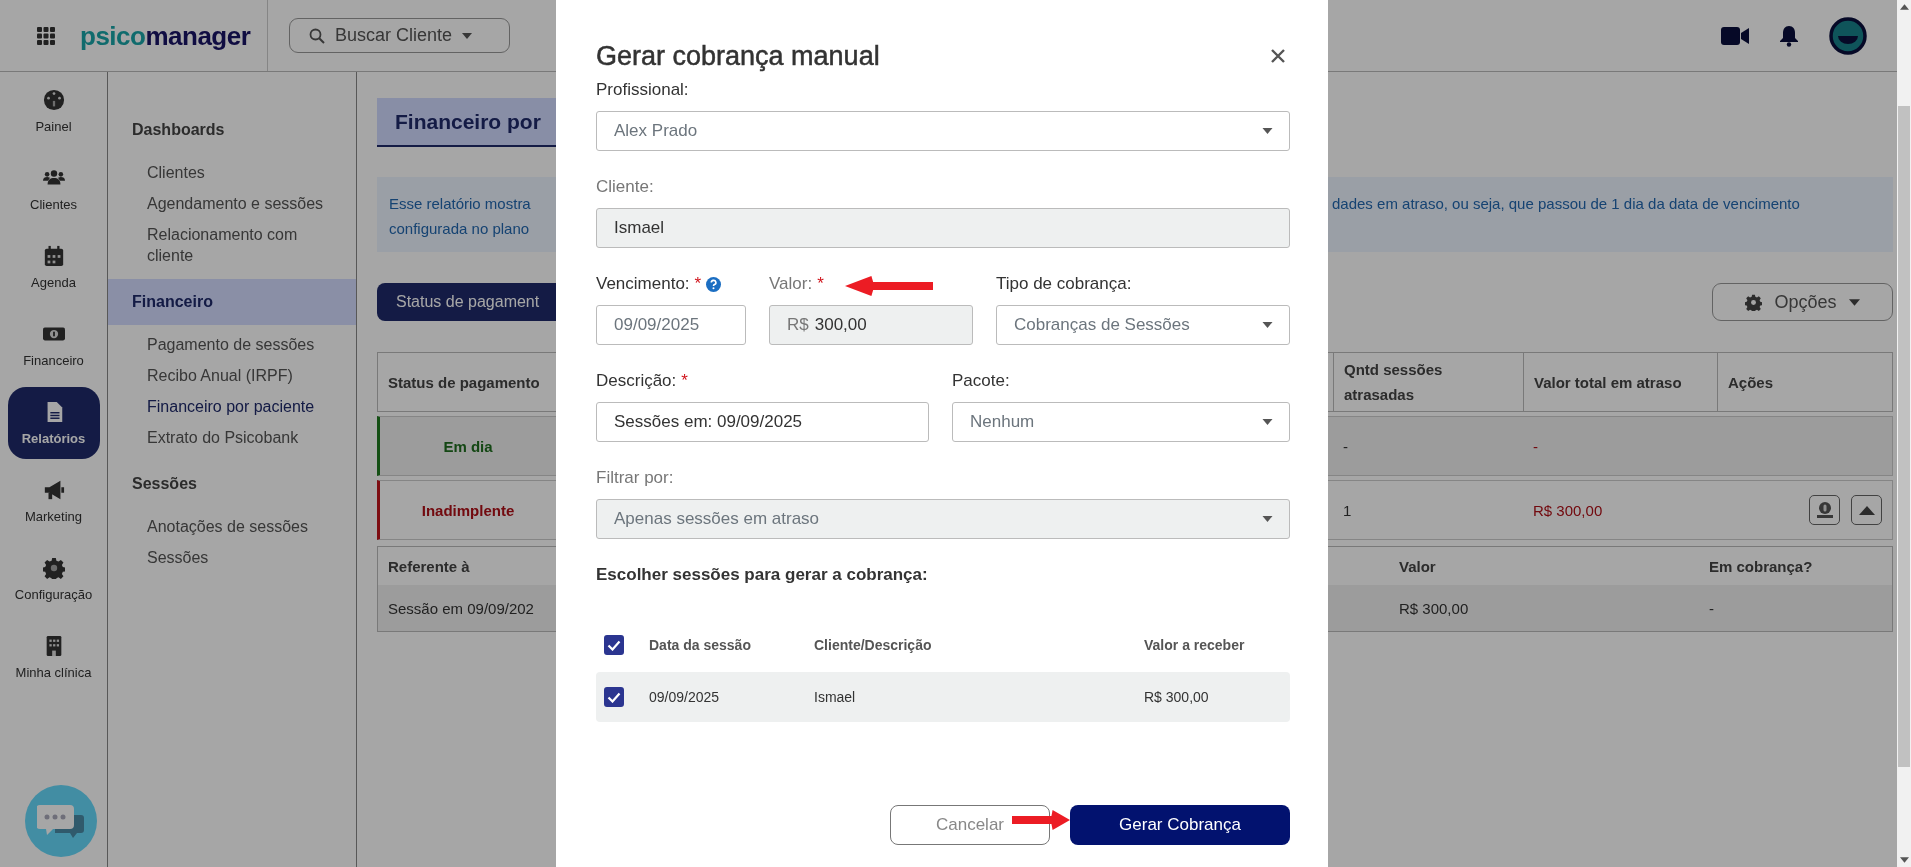 This screenshot has width=1911, height=867. Describe the element at coordinates (53, 189) in the screenshot. I see `nav-item: Clientes` at that location.